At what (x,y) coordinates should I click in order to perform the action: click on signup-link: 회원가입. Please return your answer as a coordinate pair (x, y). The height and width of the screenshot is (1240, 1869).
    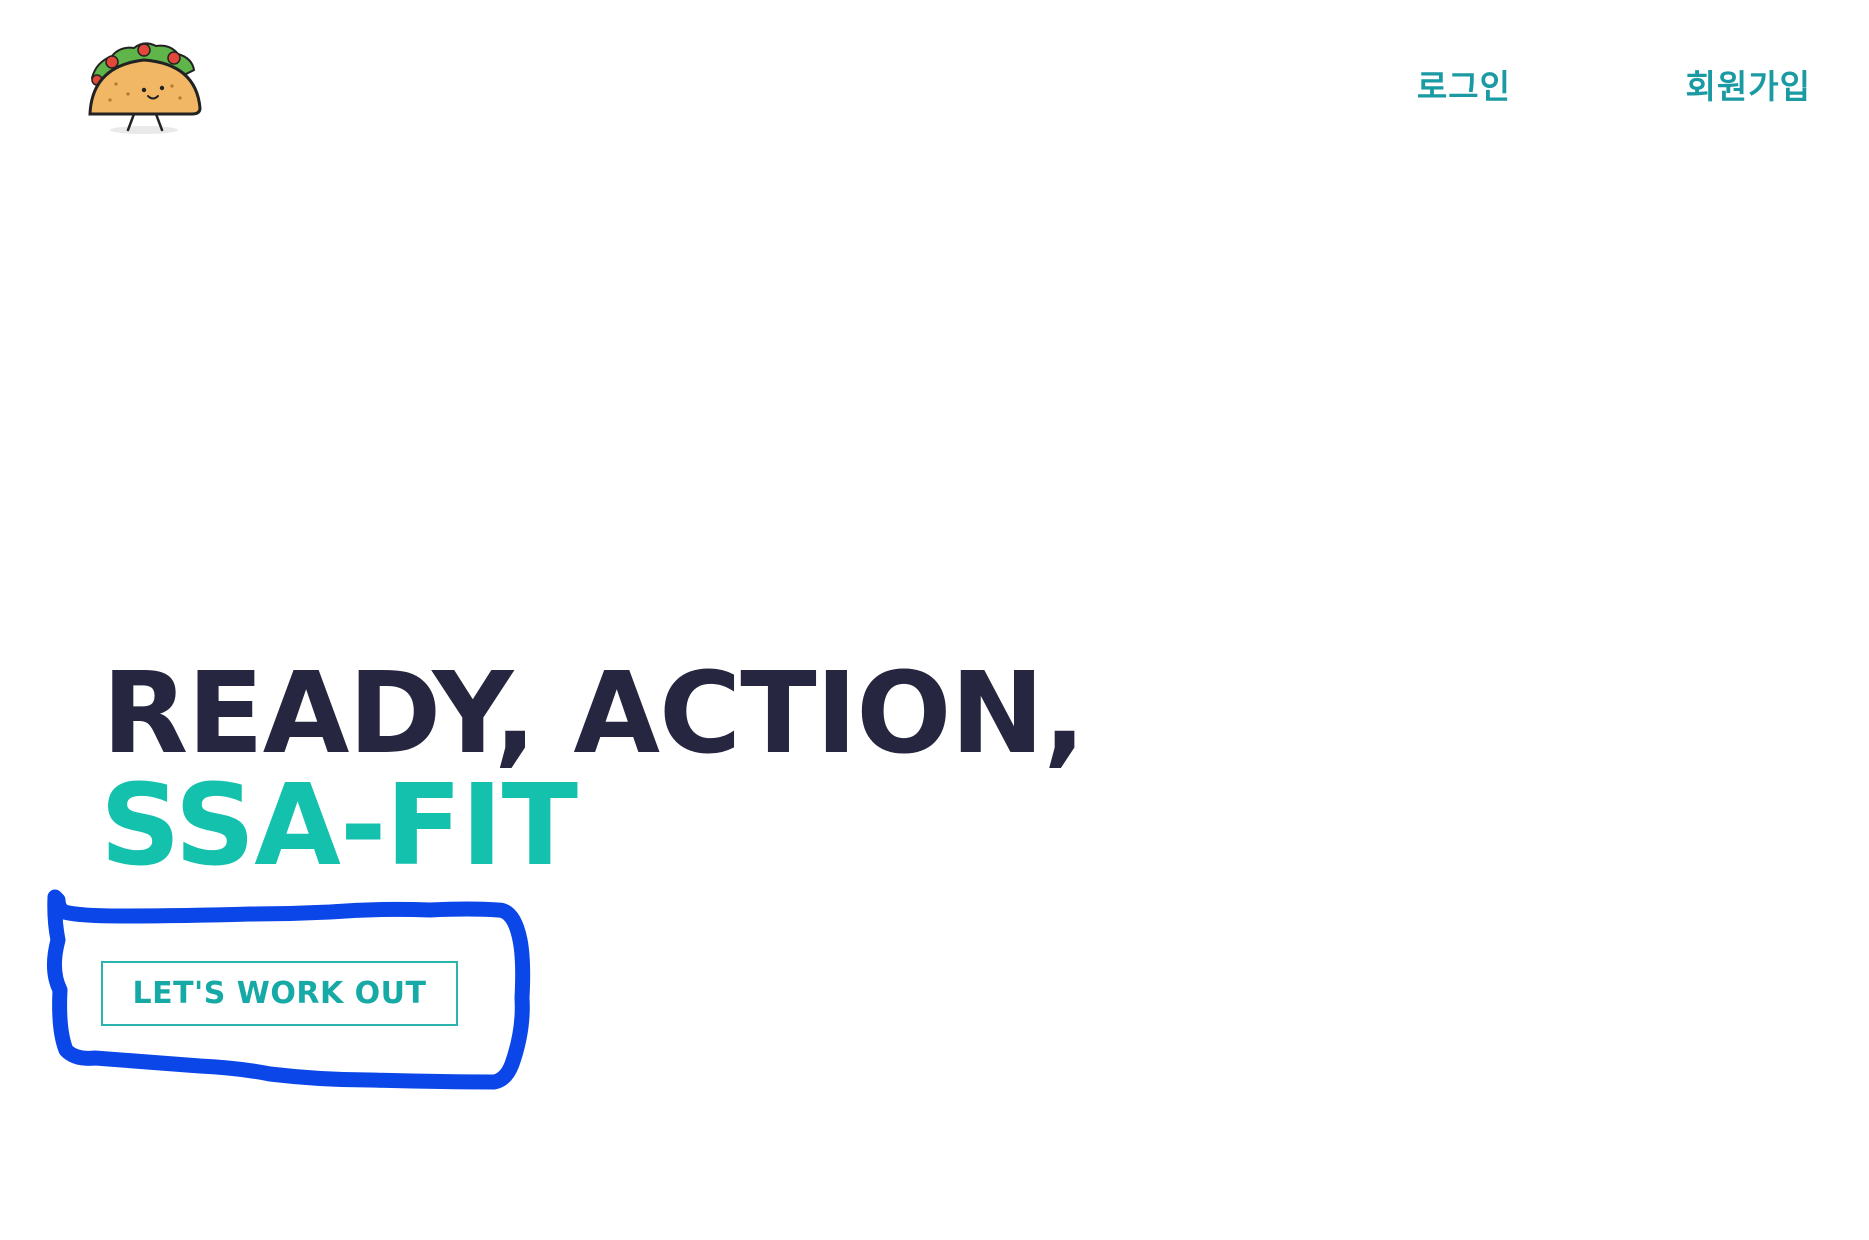
    Looking at the image, I should click on (1748, 84).